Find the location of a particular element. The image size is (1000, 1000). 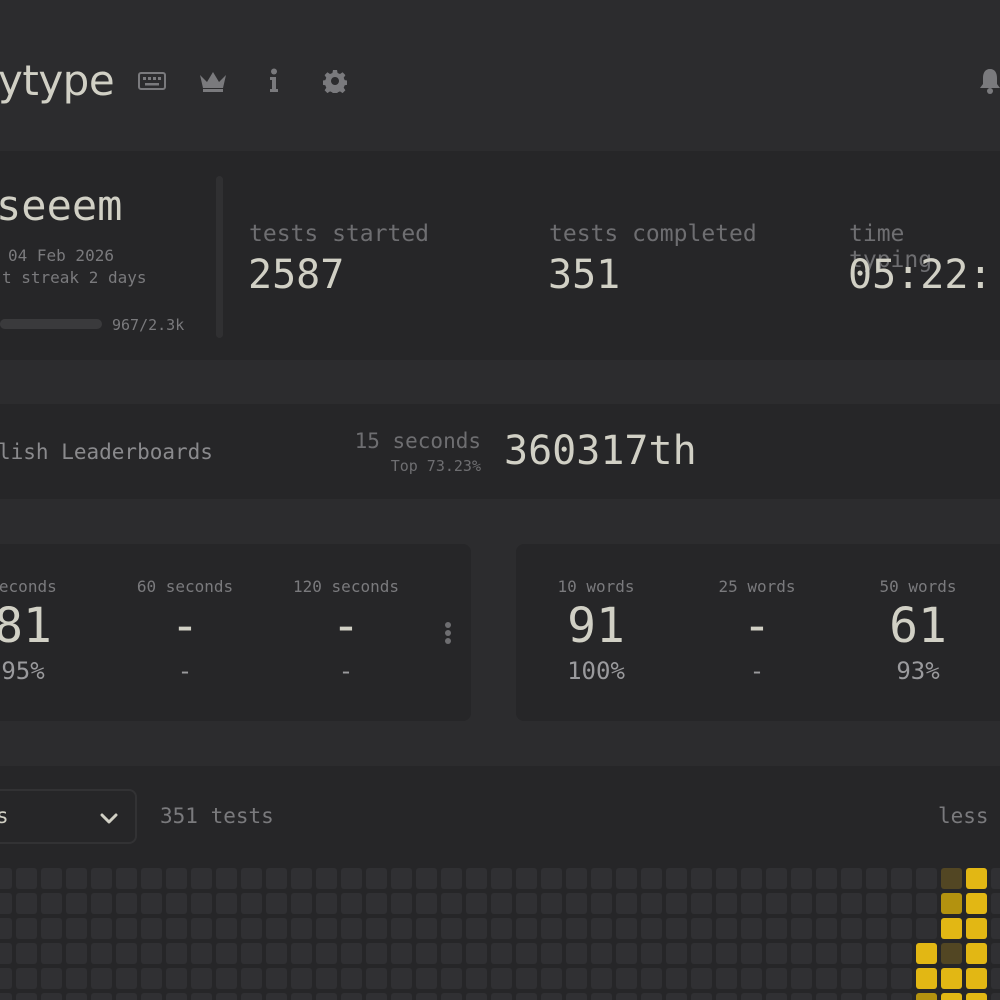

gear-icon is located at coordinates (335, 81).